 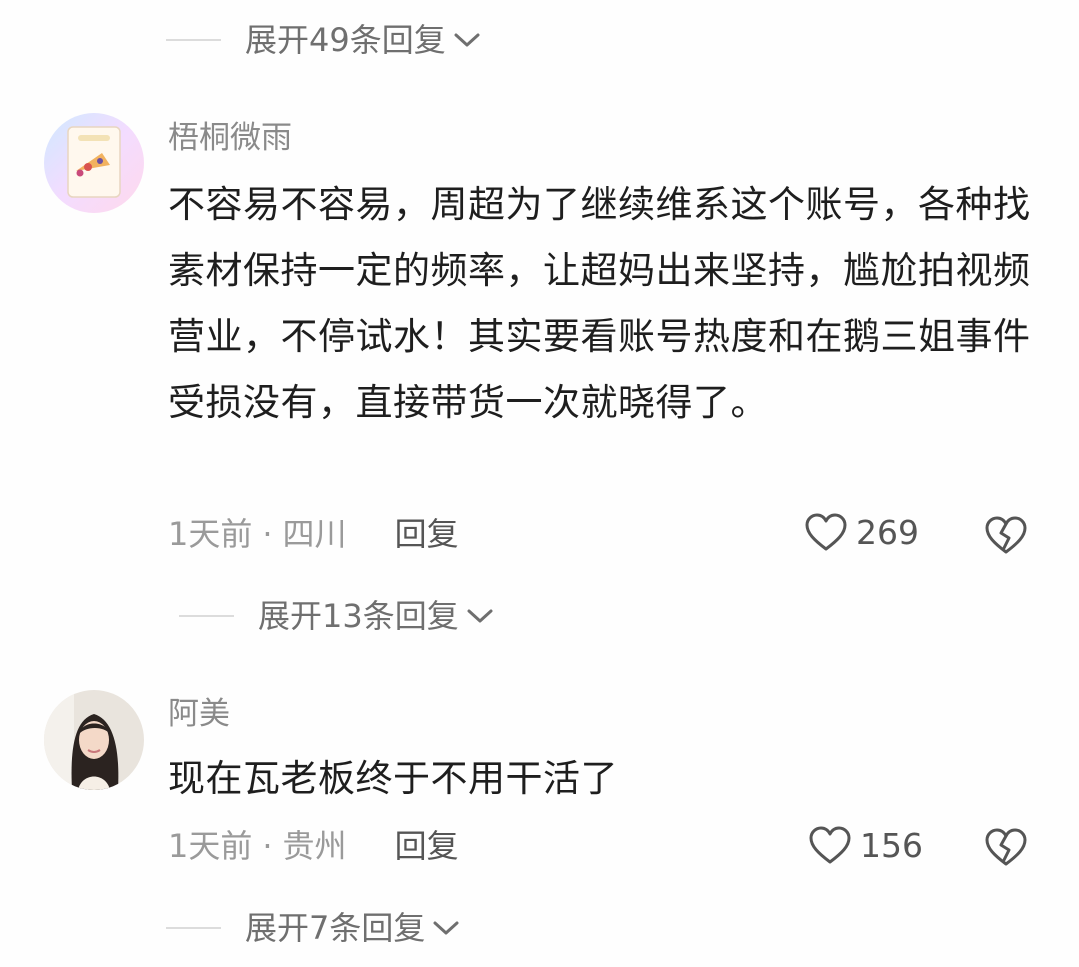 I want to click on username: 梧桐微雨, so click(x=230, y=138).